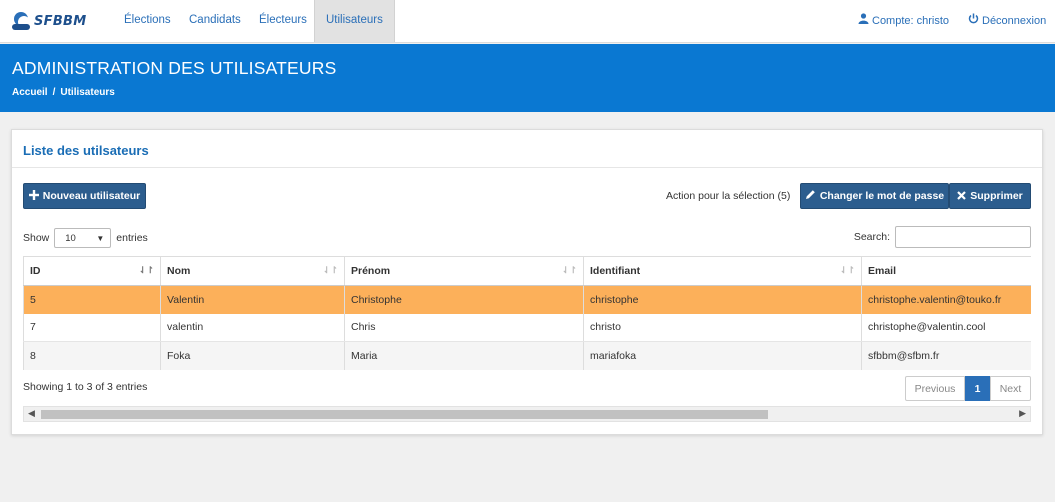  What do you see at coordinates (252, 355) in the screenshot?
I see `cell-nom: Foka` at bounding box center [252, 355].